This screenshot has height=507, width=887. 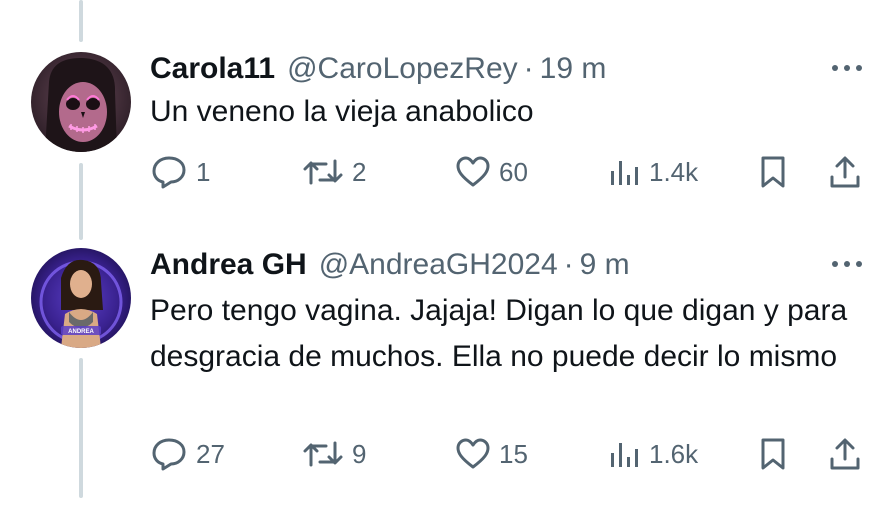 I want to click on bookmark-icon, so click(x=773, y=454).